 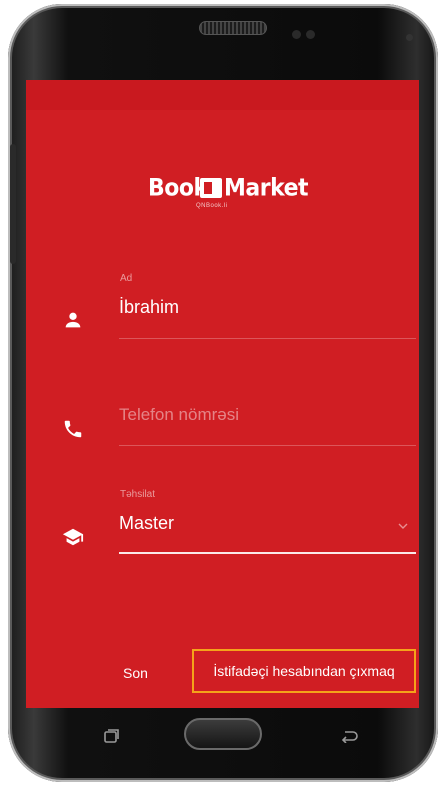 I want to click on person-icon, so click(x=73, y=320).